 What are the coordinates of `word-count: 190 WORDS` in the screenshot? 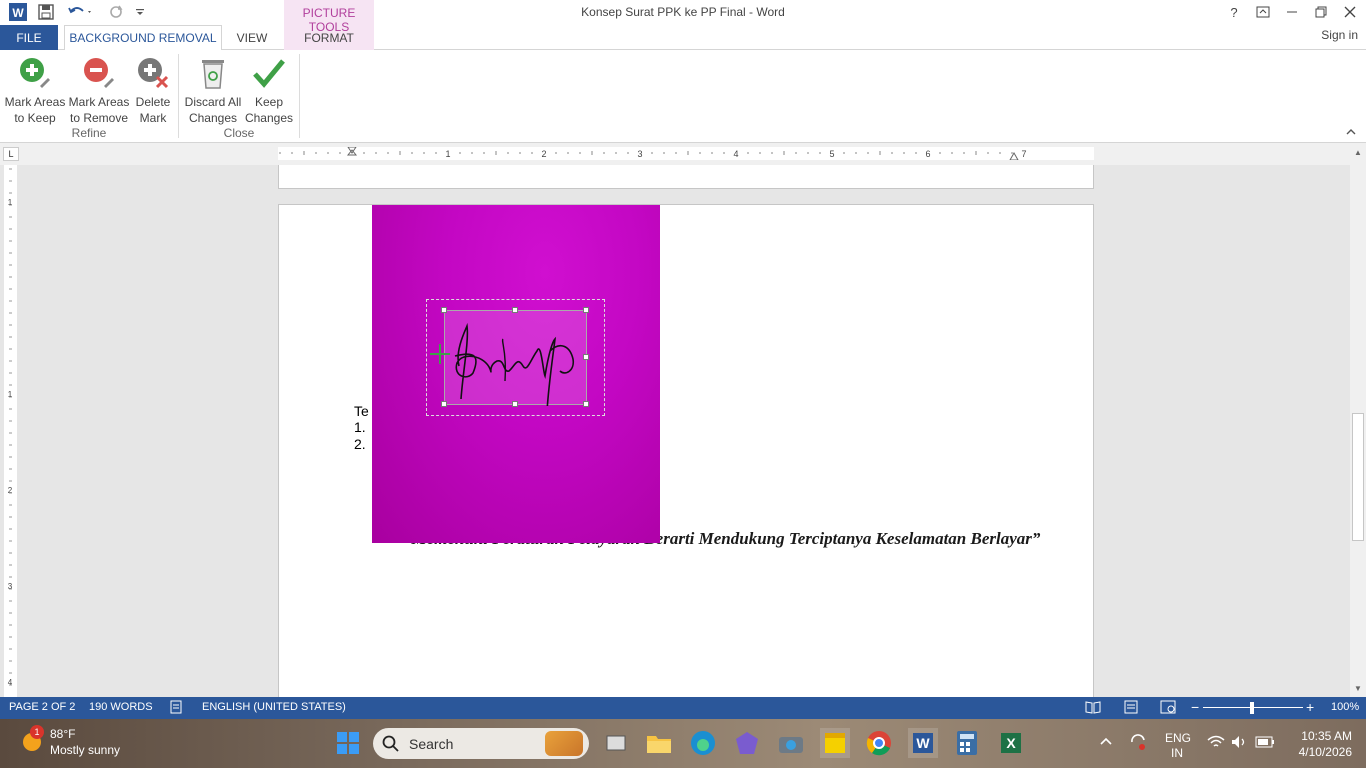 It's located at (121, 707).